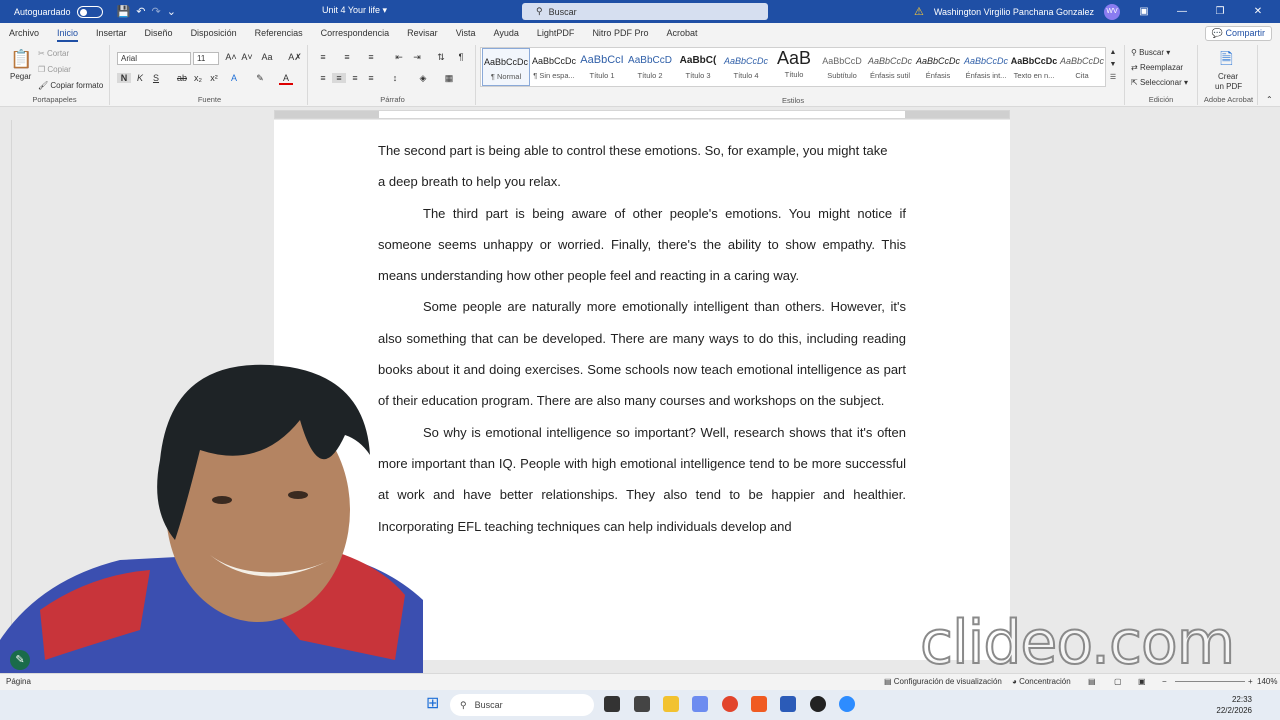 The image size is (1280, 720). Describe the element at coordinates (20, 76) in the screenshot. I see `paste-button: Pegar` at that location.